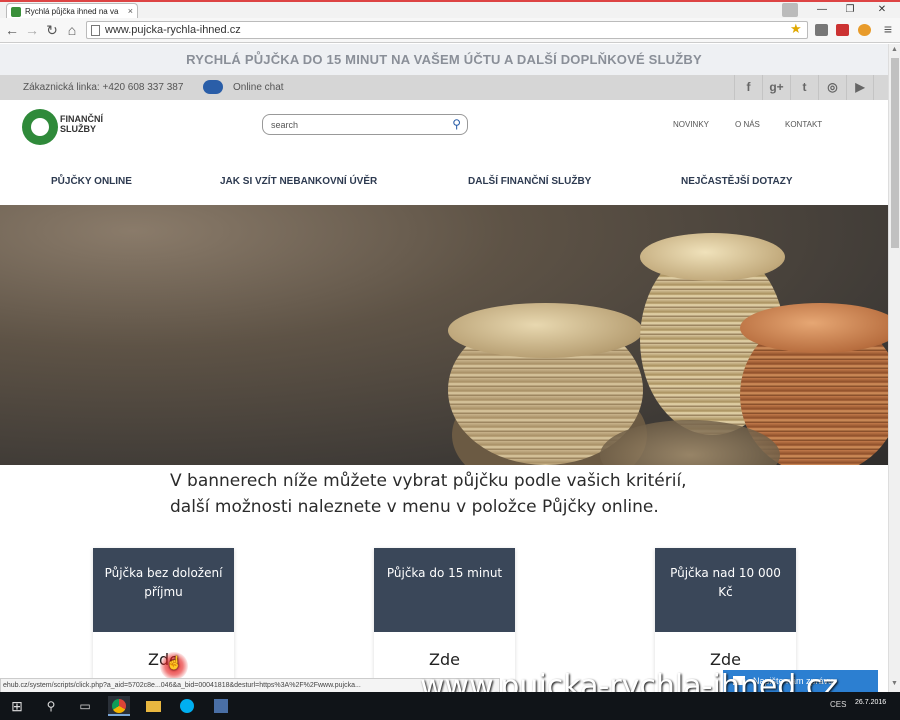 The image size is (900, 720). What do you see at coordinates (529, 181) in the screenshot?
I see `main-nav-dalsi-sluzby: DALŠÍ FINANČNÍ SLUŽBY` at bounding box center [529, 181].